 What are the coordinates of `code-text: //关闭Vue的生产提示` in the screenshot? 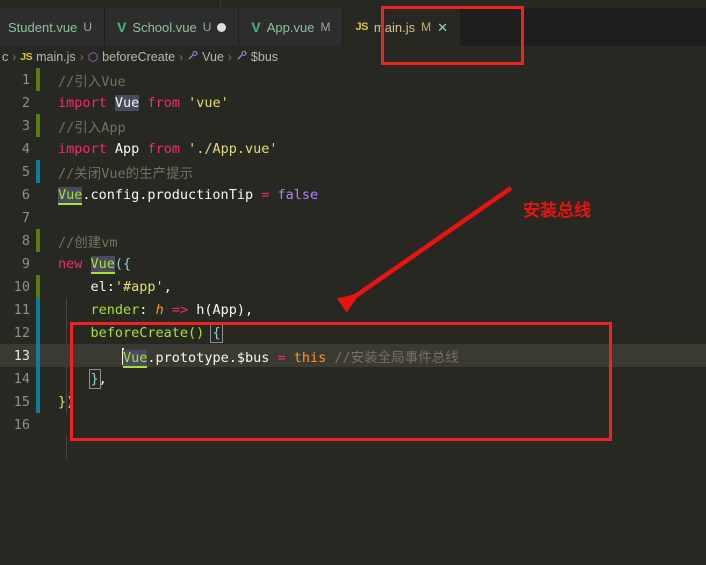 It's located at (373, 172).